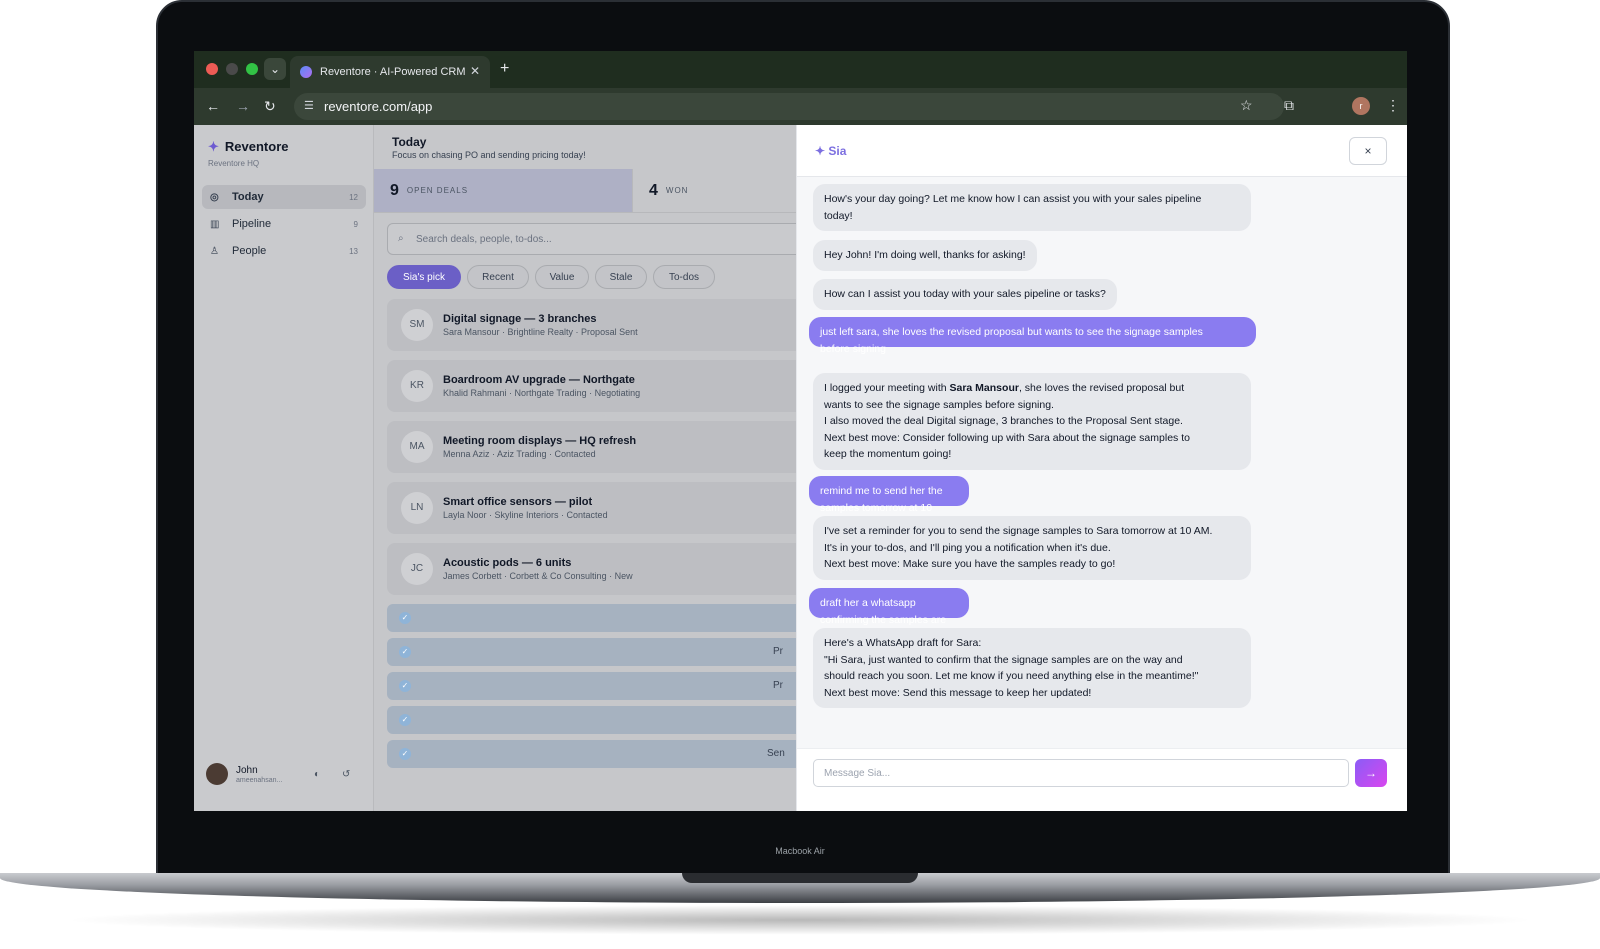 This screenshot has width=1600, height=949. I want to click on sidebar-item-count: 13, so click(353, 251).